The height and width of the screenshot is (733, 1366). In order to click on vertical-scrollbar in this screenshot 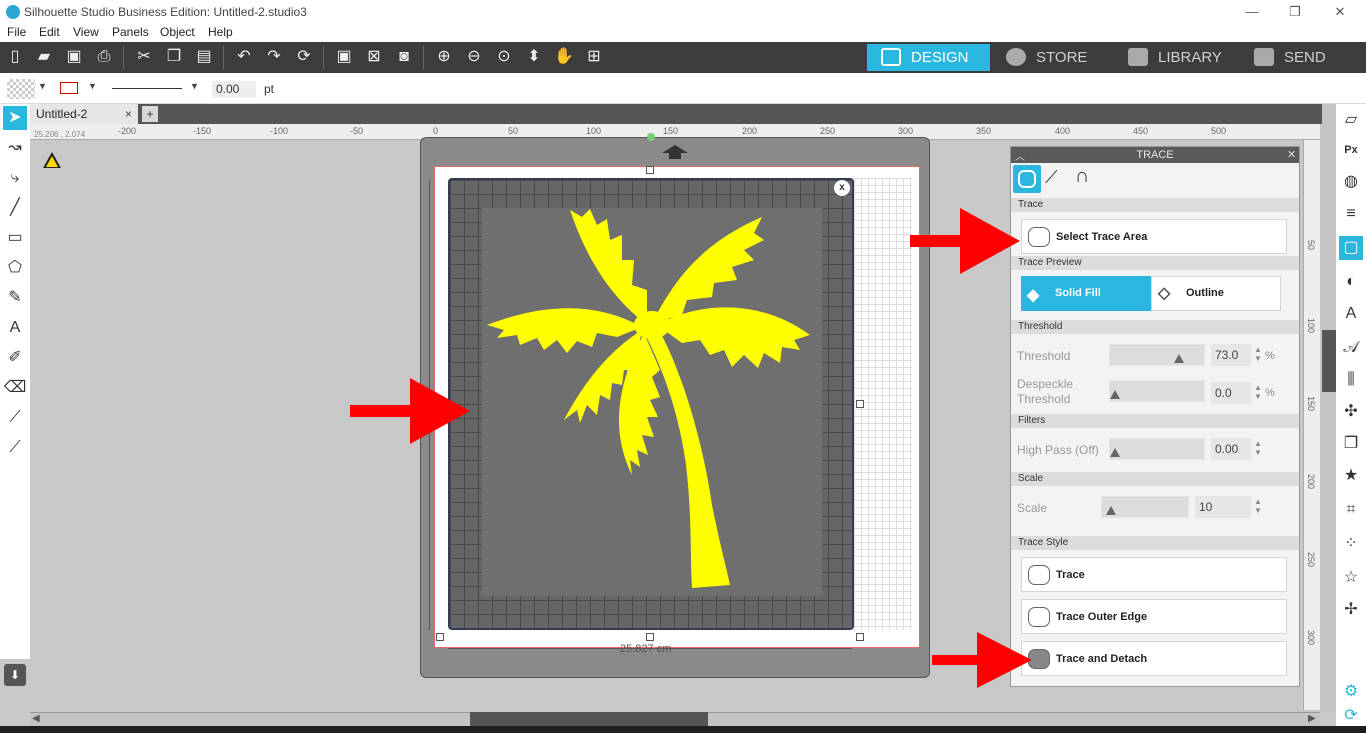, I will do `click(1329, 408)`.